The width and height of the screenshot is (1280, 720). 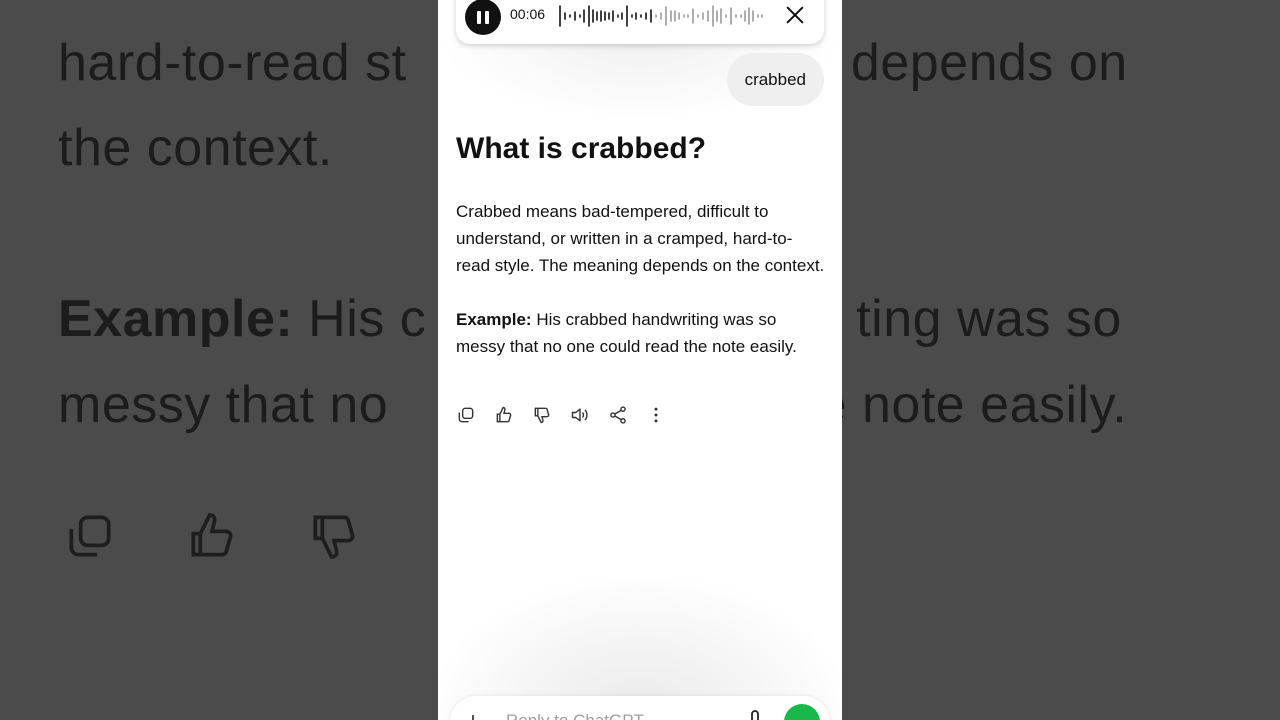 I want to click on copy-icon, so click(x=466, y=415).